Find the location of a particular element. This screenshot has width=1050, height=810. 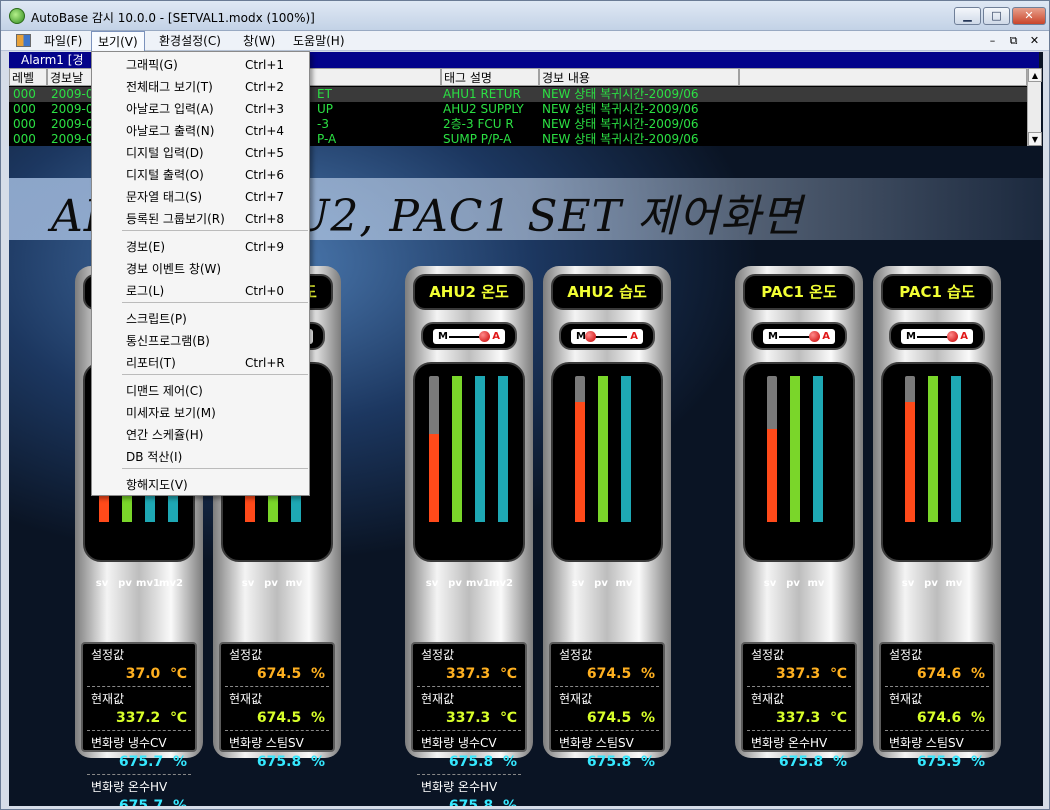

menu-view: 보기(V) is located at coordinates (118, 41).